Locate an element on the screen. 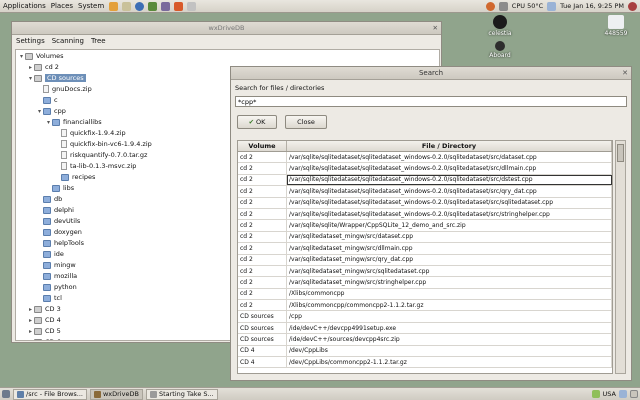 This screenshot has height=400, width=640. window-titlebar: wxDriveDB ✕ is located at coordinates (226, 28).